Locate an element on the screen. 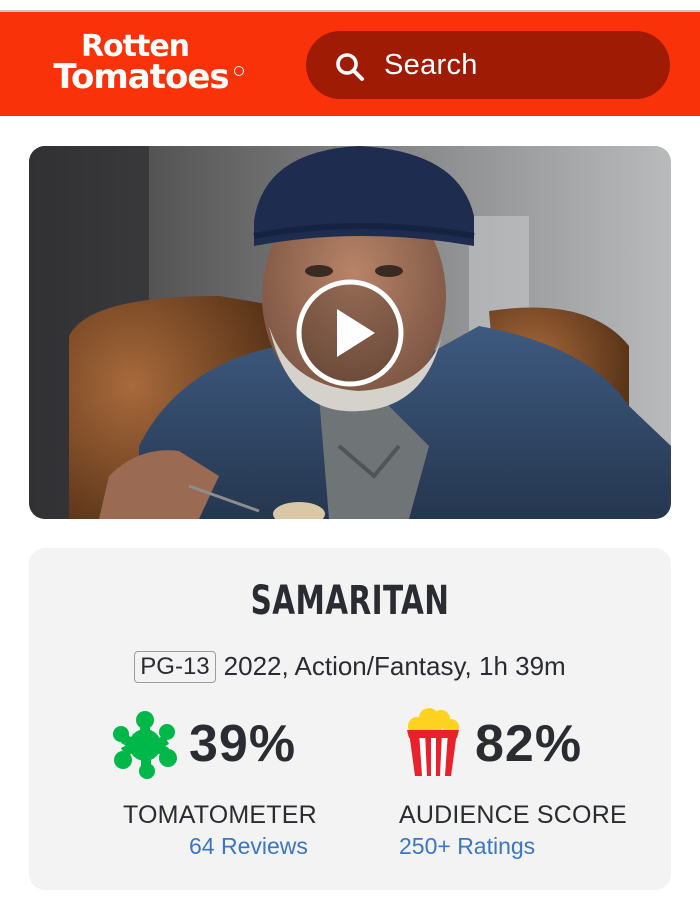  green-splat-icon is located at coordinates (145, 745).